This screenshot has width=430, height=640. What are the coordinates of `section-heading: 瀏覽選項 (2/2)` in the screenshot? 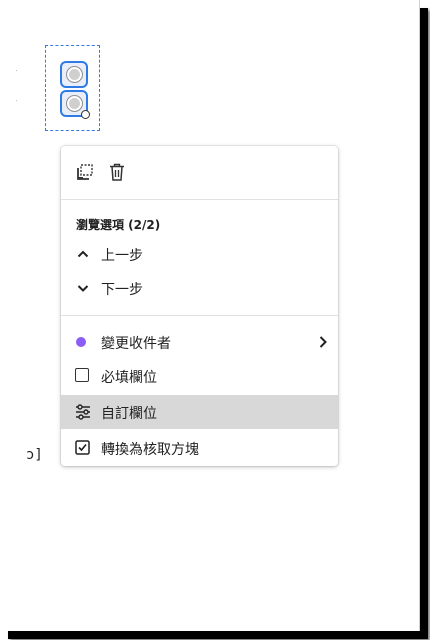 It's located at (118, 225).